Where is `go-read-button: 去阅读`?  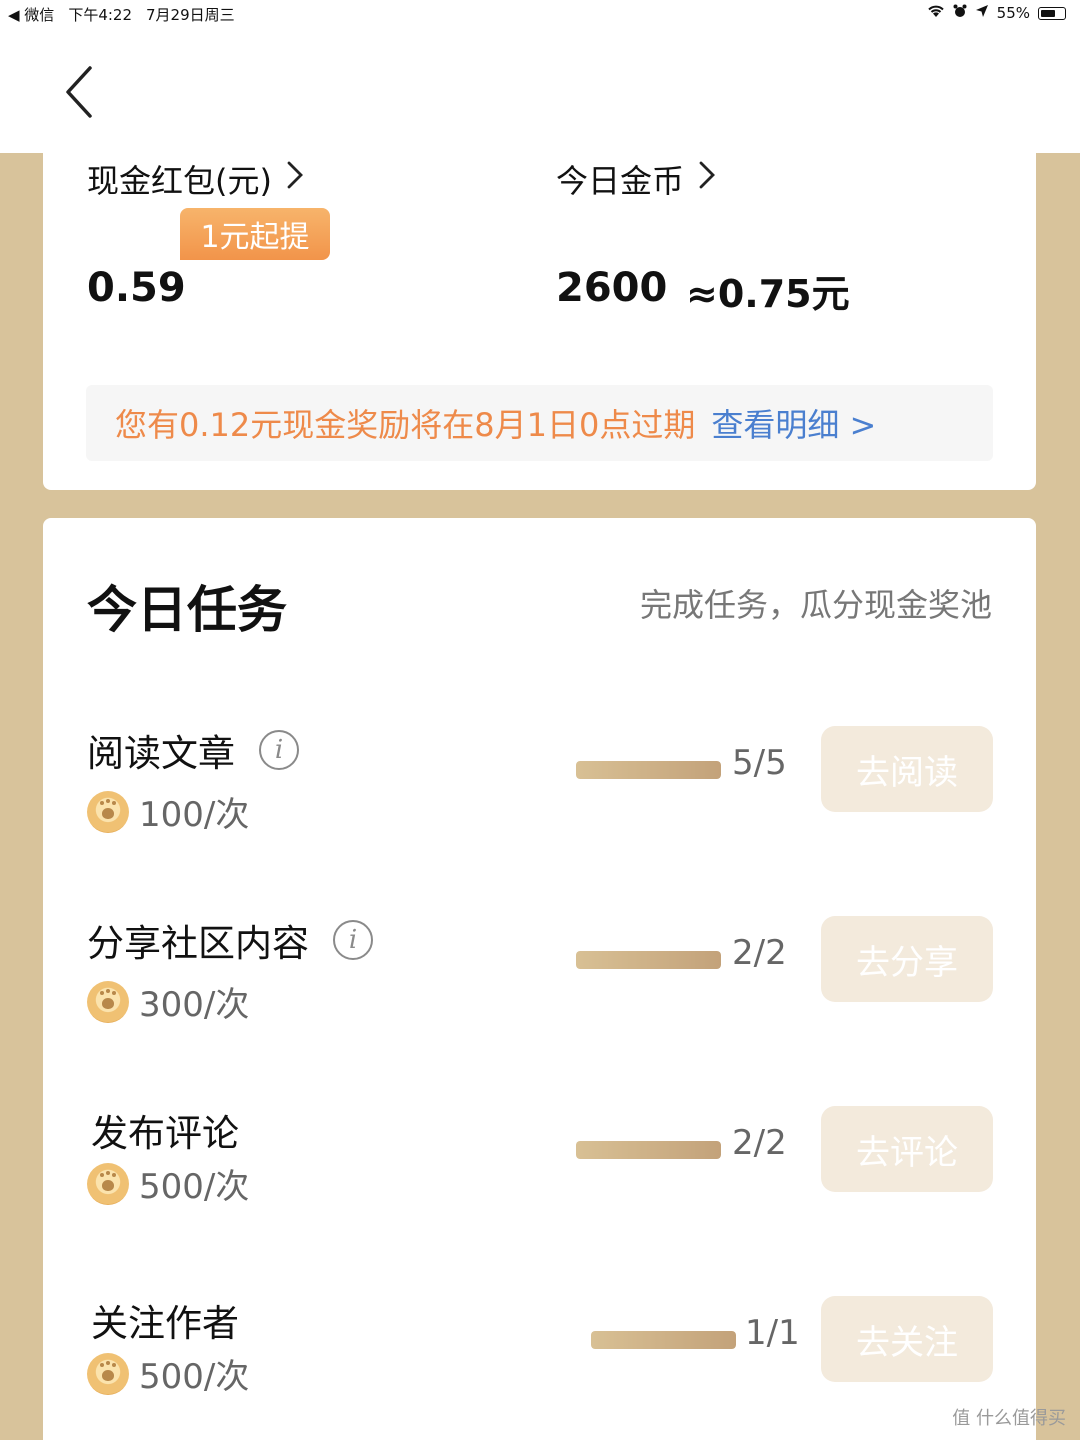
go-read-button: 去阅读 is located at coordinates (907, 769).